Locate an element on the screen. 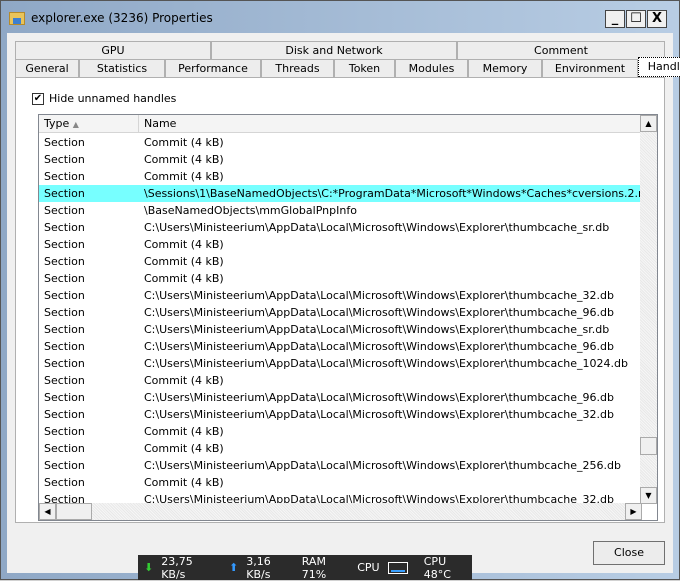  tab-token: Token is located at coordinates (364, 68).